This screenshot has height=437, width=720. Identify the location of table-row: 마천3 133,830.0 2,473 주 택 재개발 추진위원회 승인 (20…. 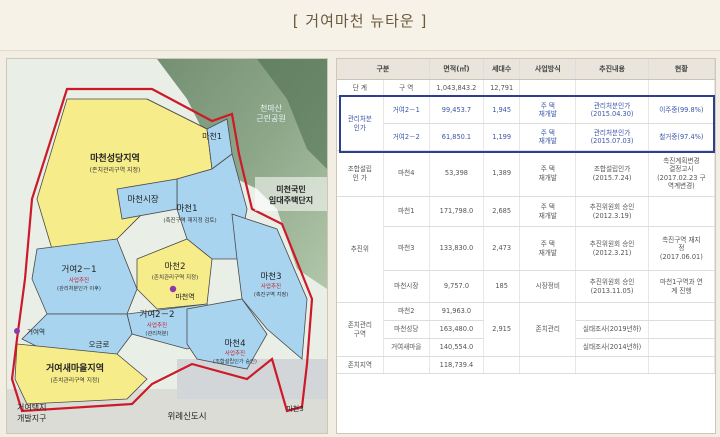
(526, 248).